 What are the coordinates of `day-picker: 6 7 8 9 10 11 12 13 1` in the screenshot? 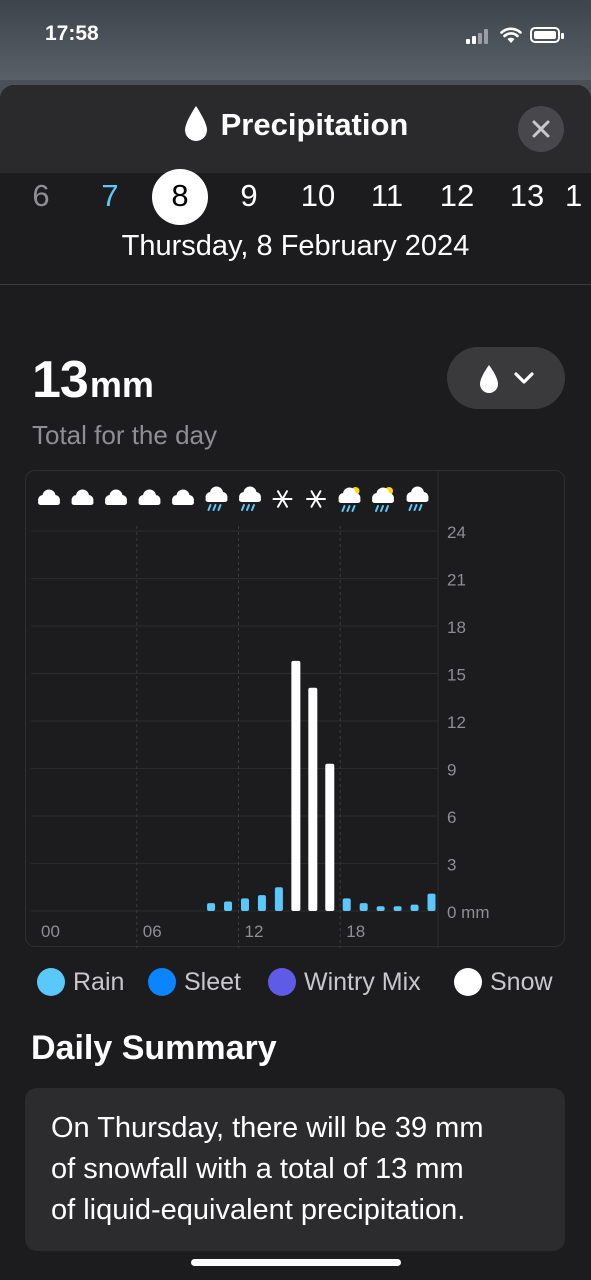 It's located at (295, 197).